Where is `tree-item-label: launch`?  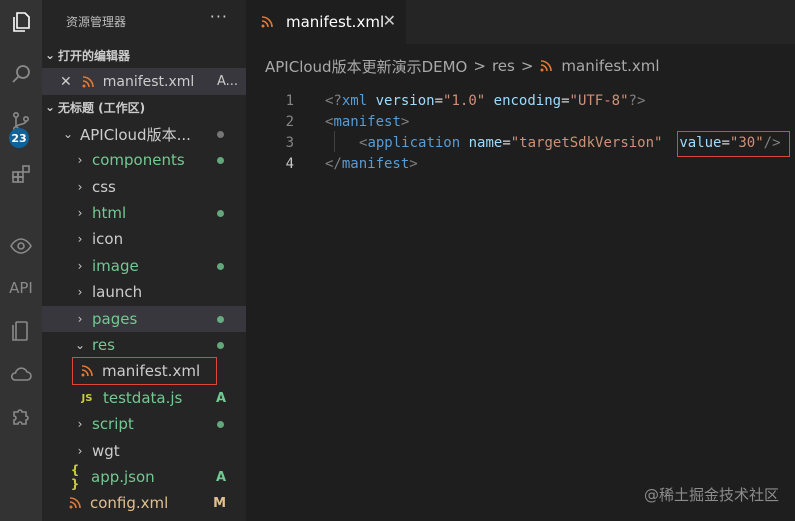 tree-item-label: launch is located at coordinates (117, 292).